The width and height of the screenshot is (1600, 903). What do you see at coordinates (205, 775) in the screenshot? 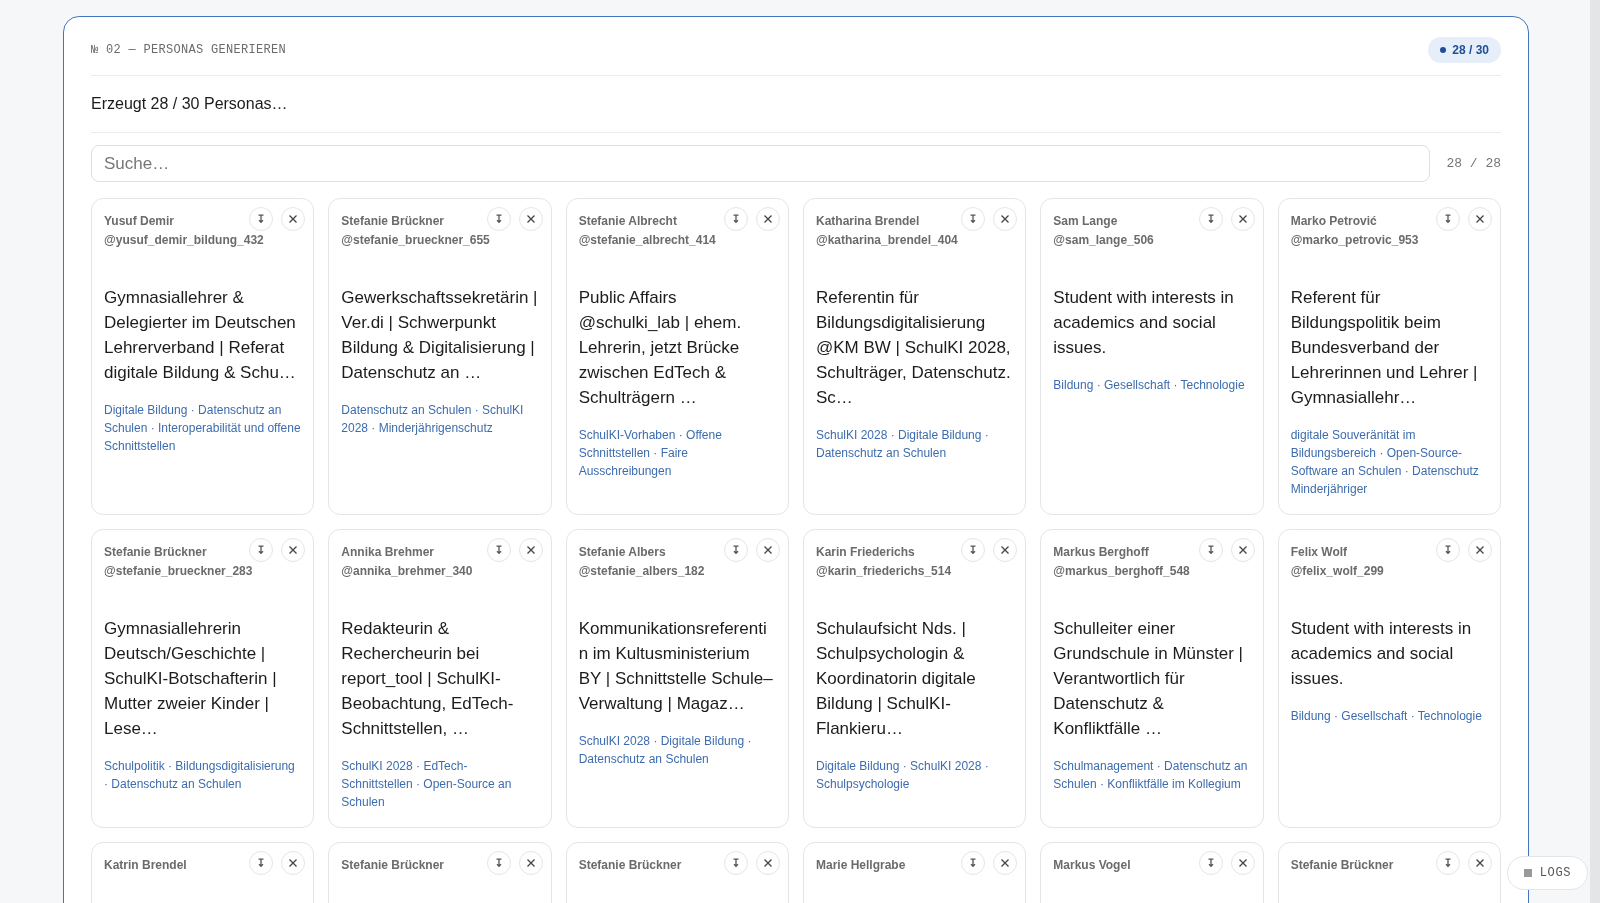
I see `persona-tags: Schulpolitik · Bildungsdigitalisierung · Datenschutz an Schulen` at bounding box center [205, 775].